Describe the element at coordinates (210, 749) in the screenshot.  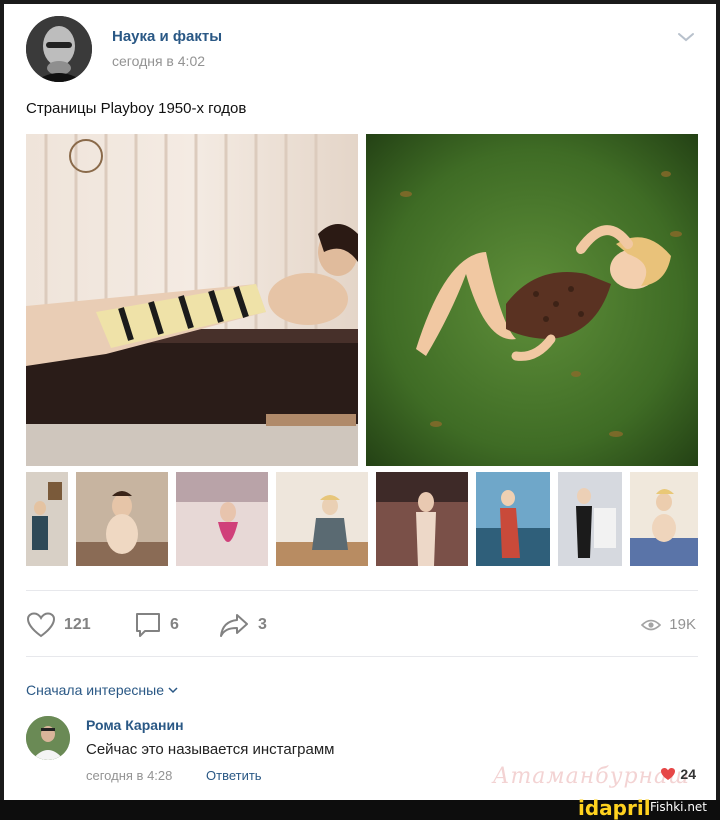
I see `comment-text: Сейчас это называется инстаграмм` at that location.